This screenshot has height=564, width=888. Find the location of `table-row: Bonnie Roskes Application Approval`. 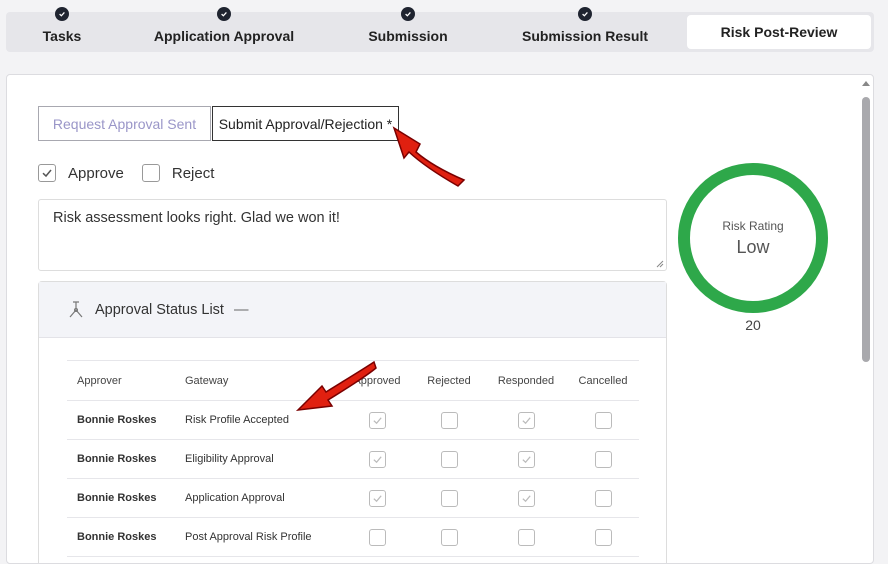

table-row: Bonnie Roskes Application Approval is located at coordinates (353, 498).